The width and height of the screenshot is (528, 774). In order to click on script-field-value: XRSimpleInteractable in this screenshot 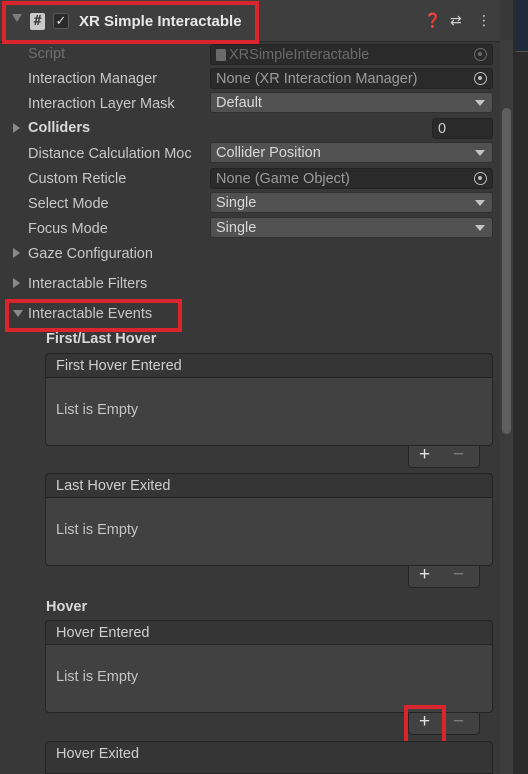, I will do `click(299, 55)`.